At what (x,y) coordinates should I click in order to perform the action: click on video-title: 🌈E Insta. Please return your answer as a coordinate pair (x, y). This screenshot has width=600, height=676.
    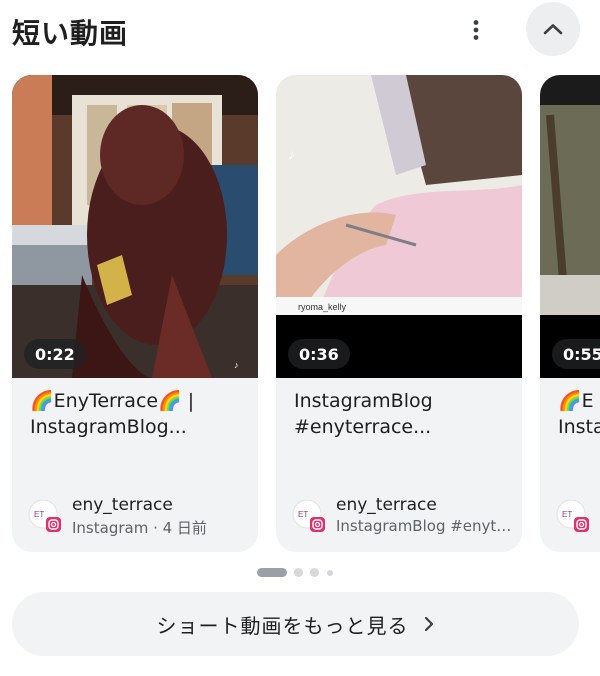
    Looking at the image, I should click on (579, 414).